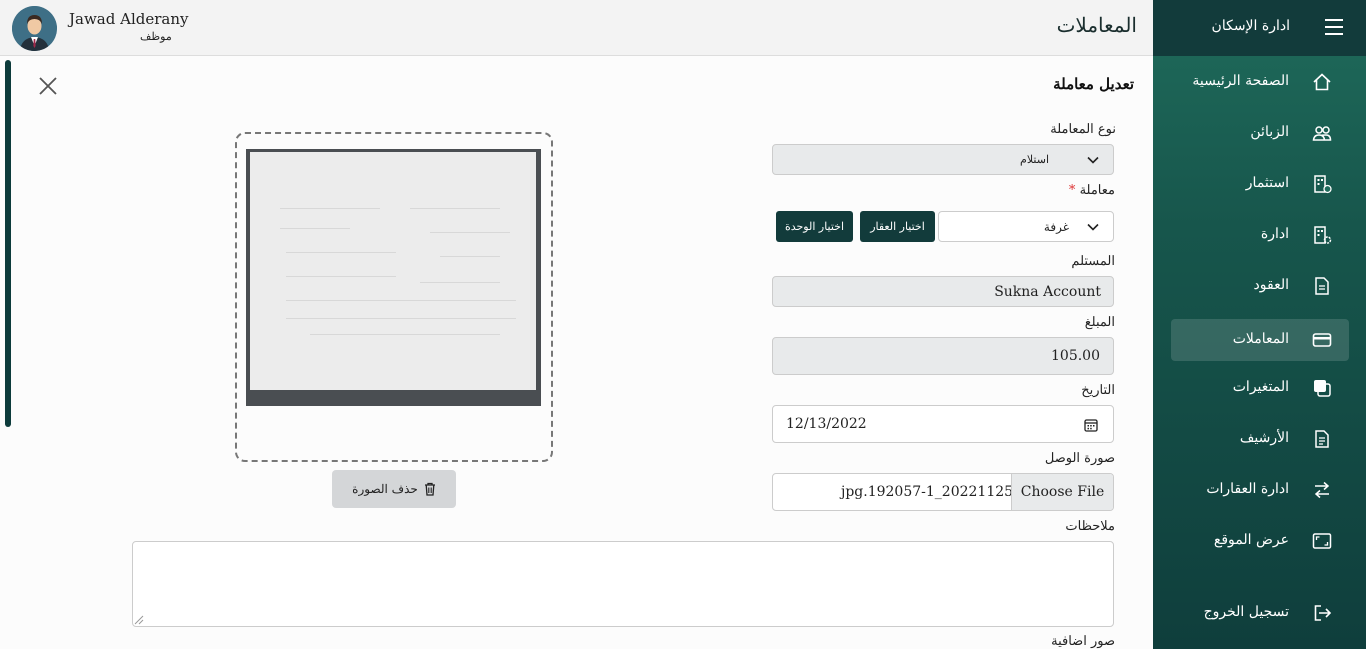 The width and height of the screenshot is (1366, 649). I want to click on date-label: التاريخ, so click(1098, 390).